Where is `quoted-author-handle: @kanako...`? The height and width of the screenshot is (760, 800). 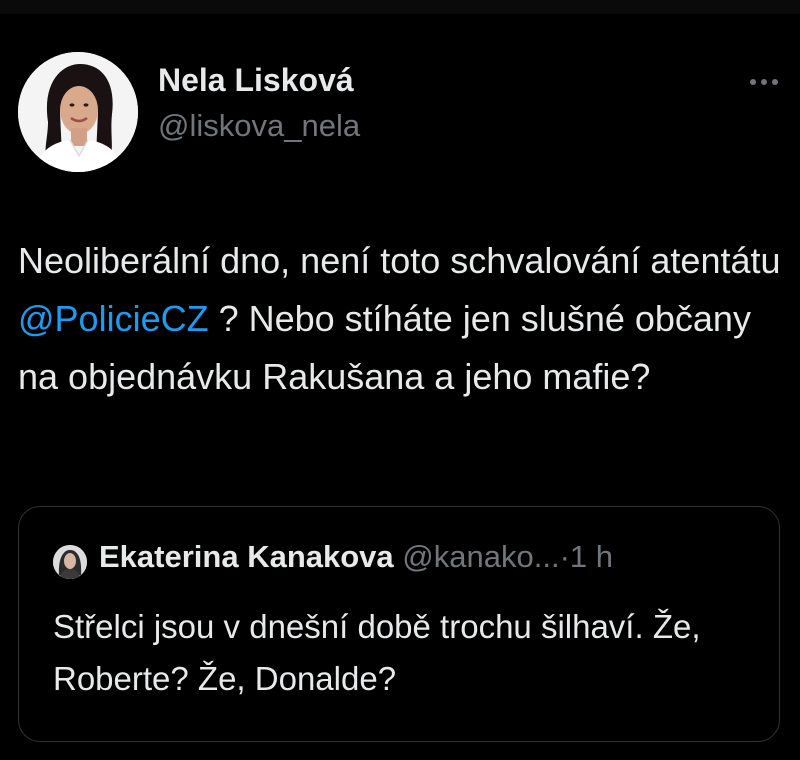
quoted-author-handle: @kanako... is located at coordinates (480, 556).